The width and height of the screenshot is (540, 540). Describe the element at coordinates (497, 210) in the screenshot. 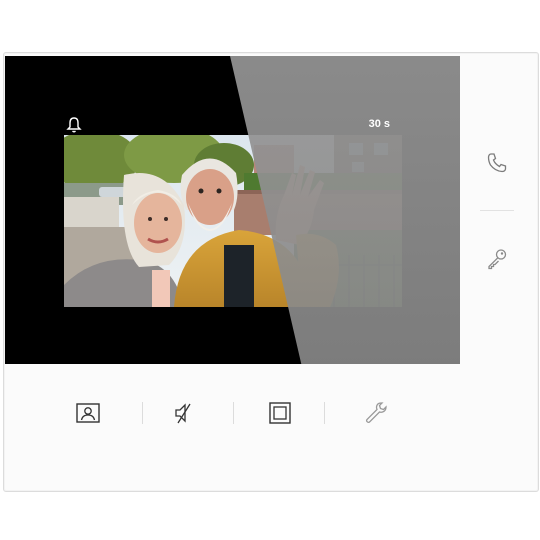

I see `side-divider` at that location.